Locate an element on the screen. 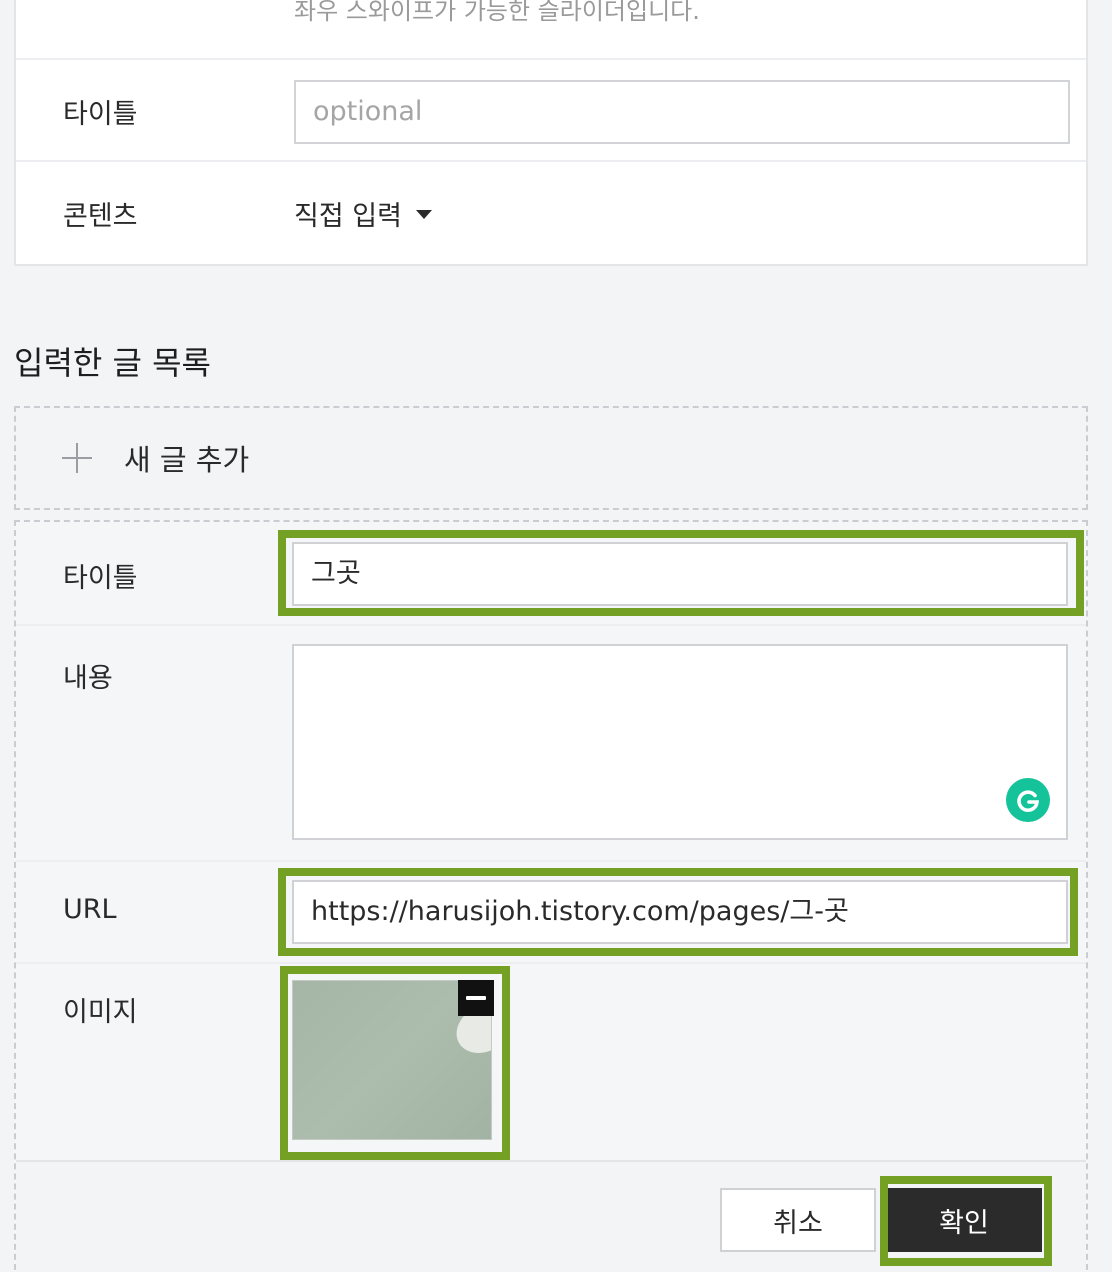  caret-down-icon is located at coordinates (423, 214).